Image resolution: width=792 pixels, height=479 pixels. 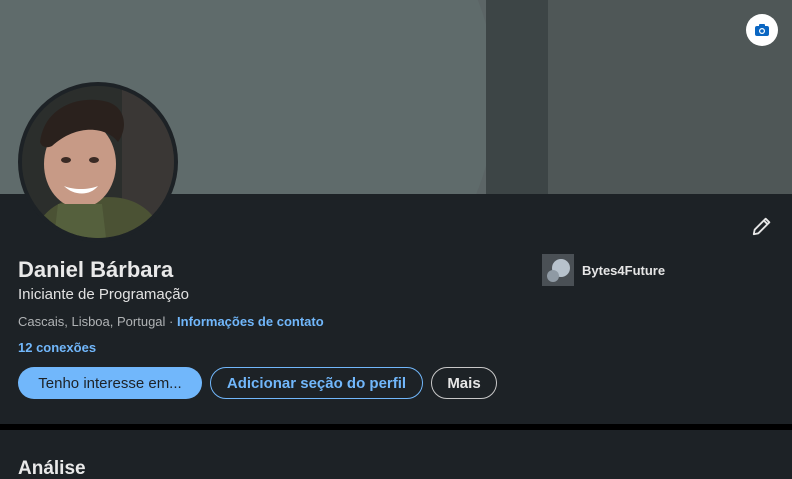 I want to click on connections-link: 12 conexões, so click(x=57, y=347).